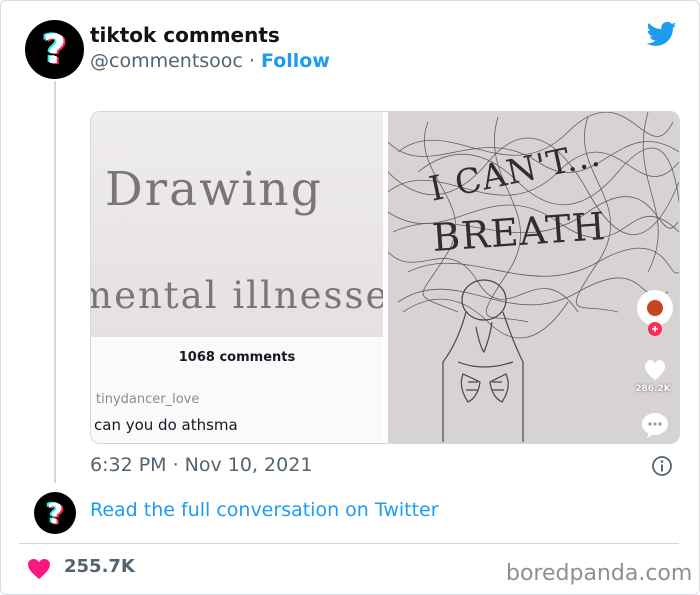 Image resolution: width=700 pixels, height=595 pixels. Describe the element at coordinates (653, 389) in the screenshot. I see `tiktok-like-count: 286.2K` at that location.